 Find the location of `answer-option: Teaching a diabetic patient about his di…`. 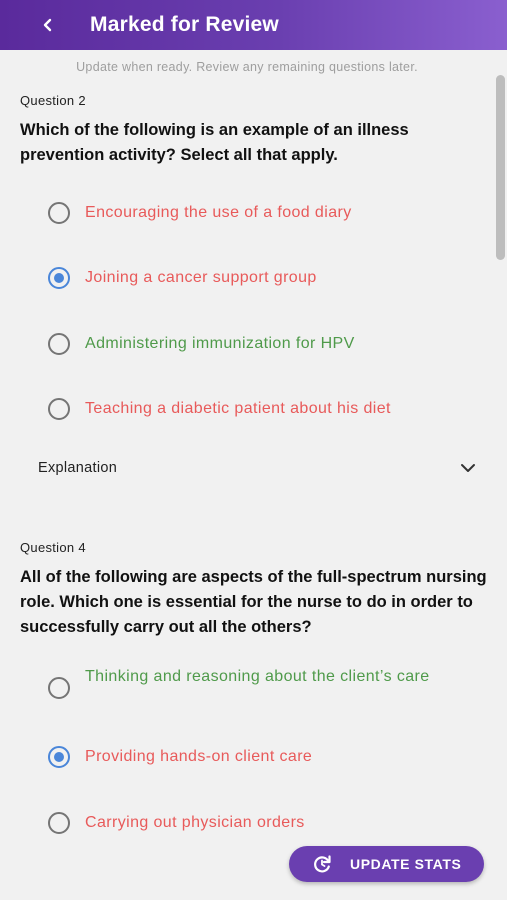

answer-option: Teaching a diabetic patient about his di… is located at coordinates (263, 408).